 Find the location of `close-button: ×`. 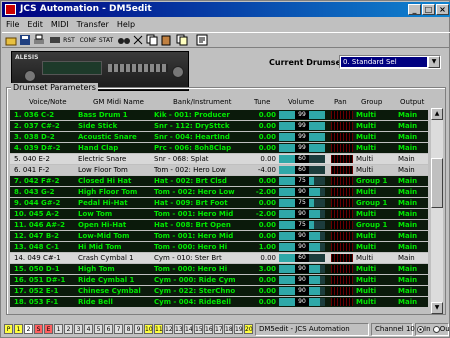

close-button: × is located at coordinates (442, 9).